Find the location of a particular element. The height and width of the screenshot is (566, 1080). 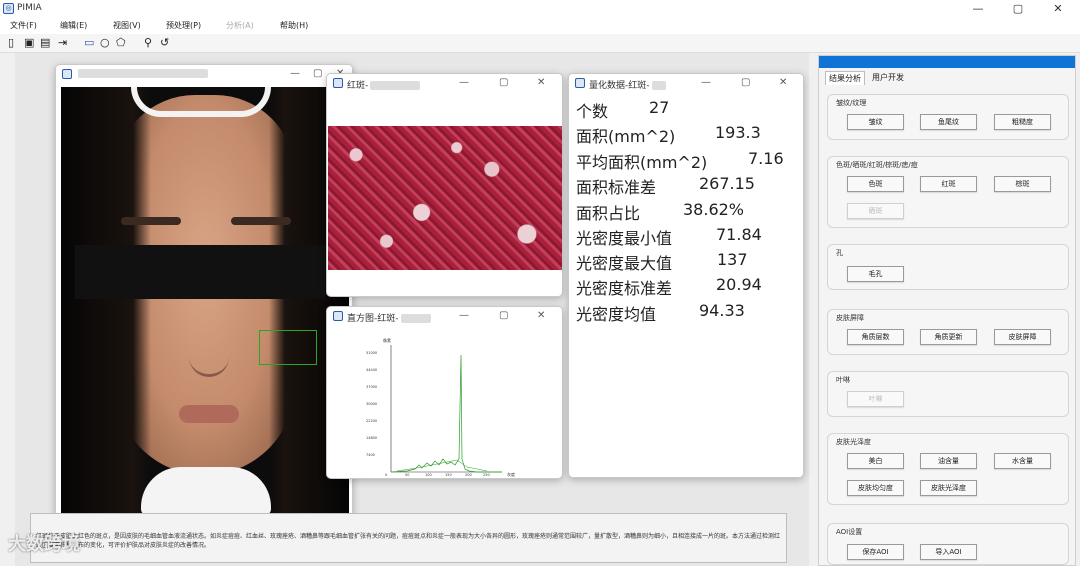

water-content-button: 水含量 is located at coordinates (1022, 461).